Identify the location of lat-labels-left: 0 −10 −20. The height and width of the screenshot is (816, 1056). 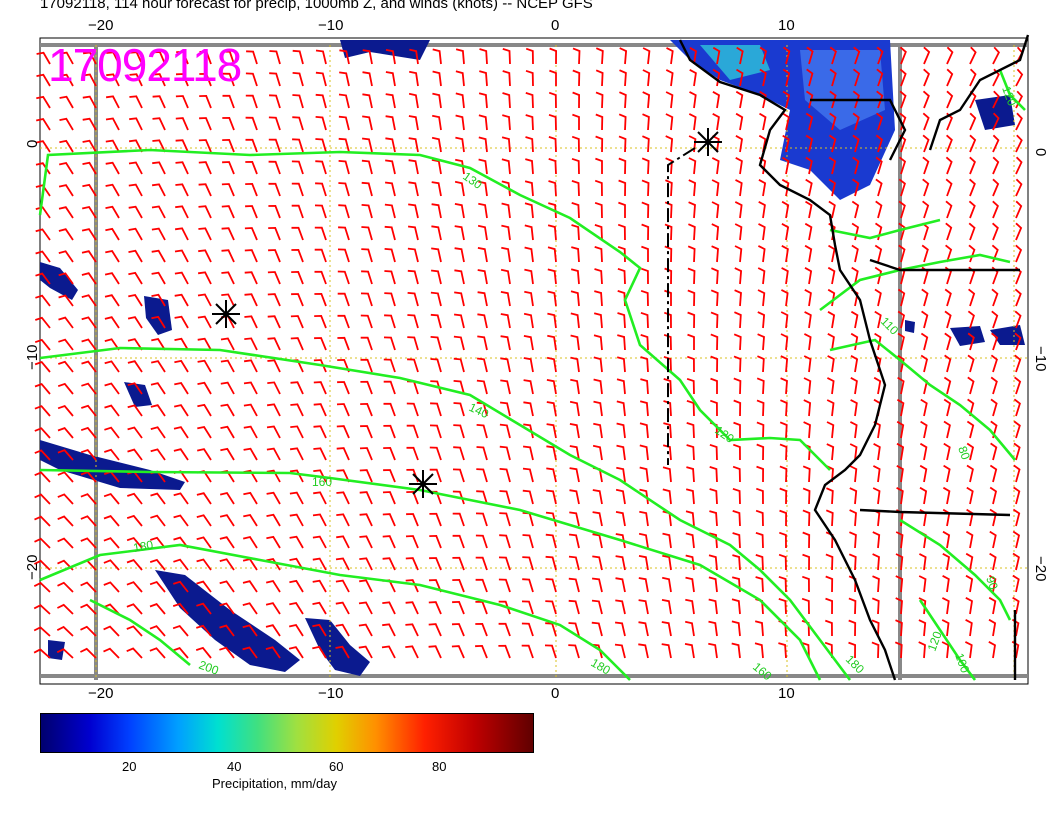
(32, 360).